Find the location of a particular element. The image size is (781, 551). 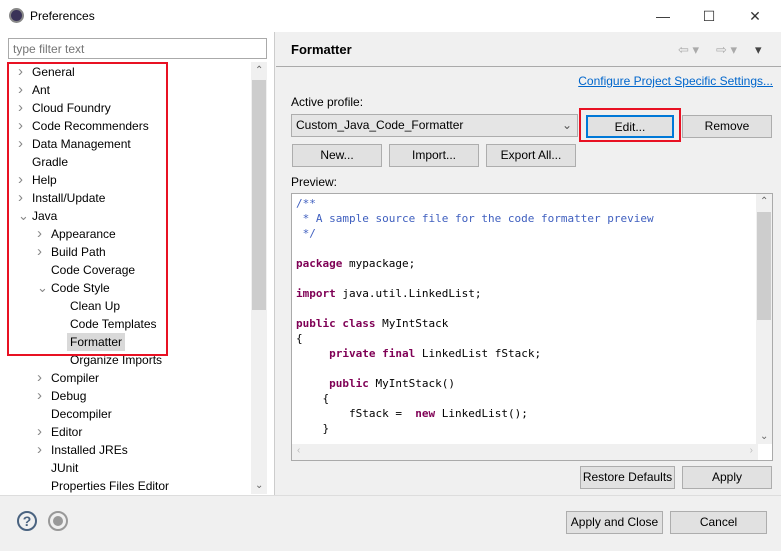

code-line: */ is located at coordinates (475, 233).